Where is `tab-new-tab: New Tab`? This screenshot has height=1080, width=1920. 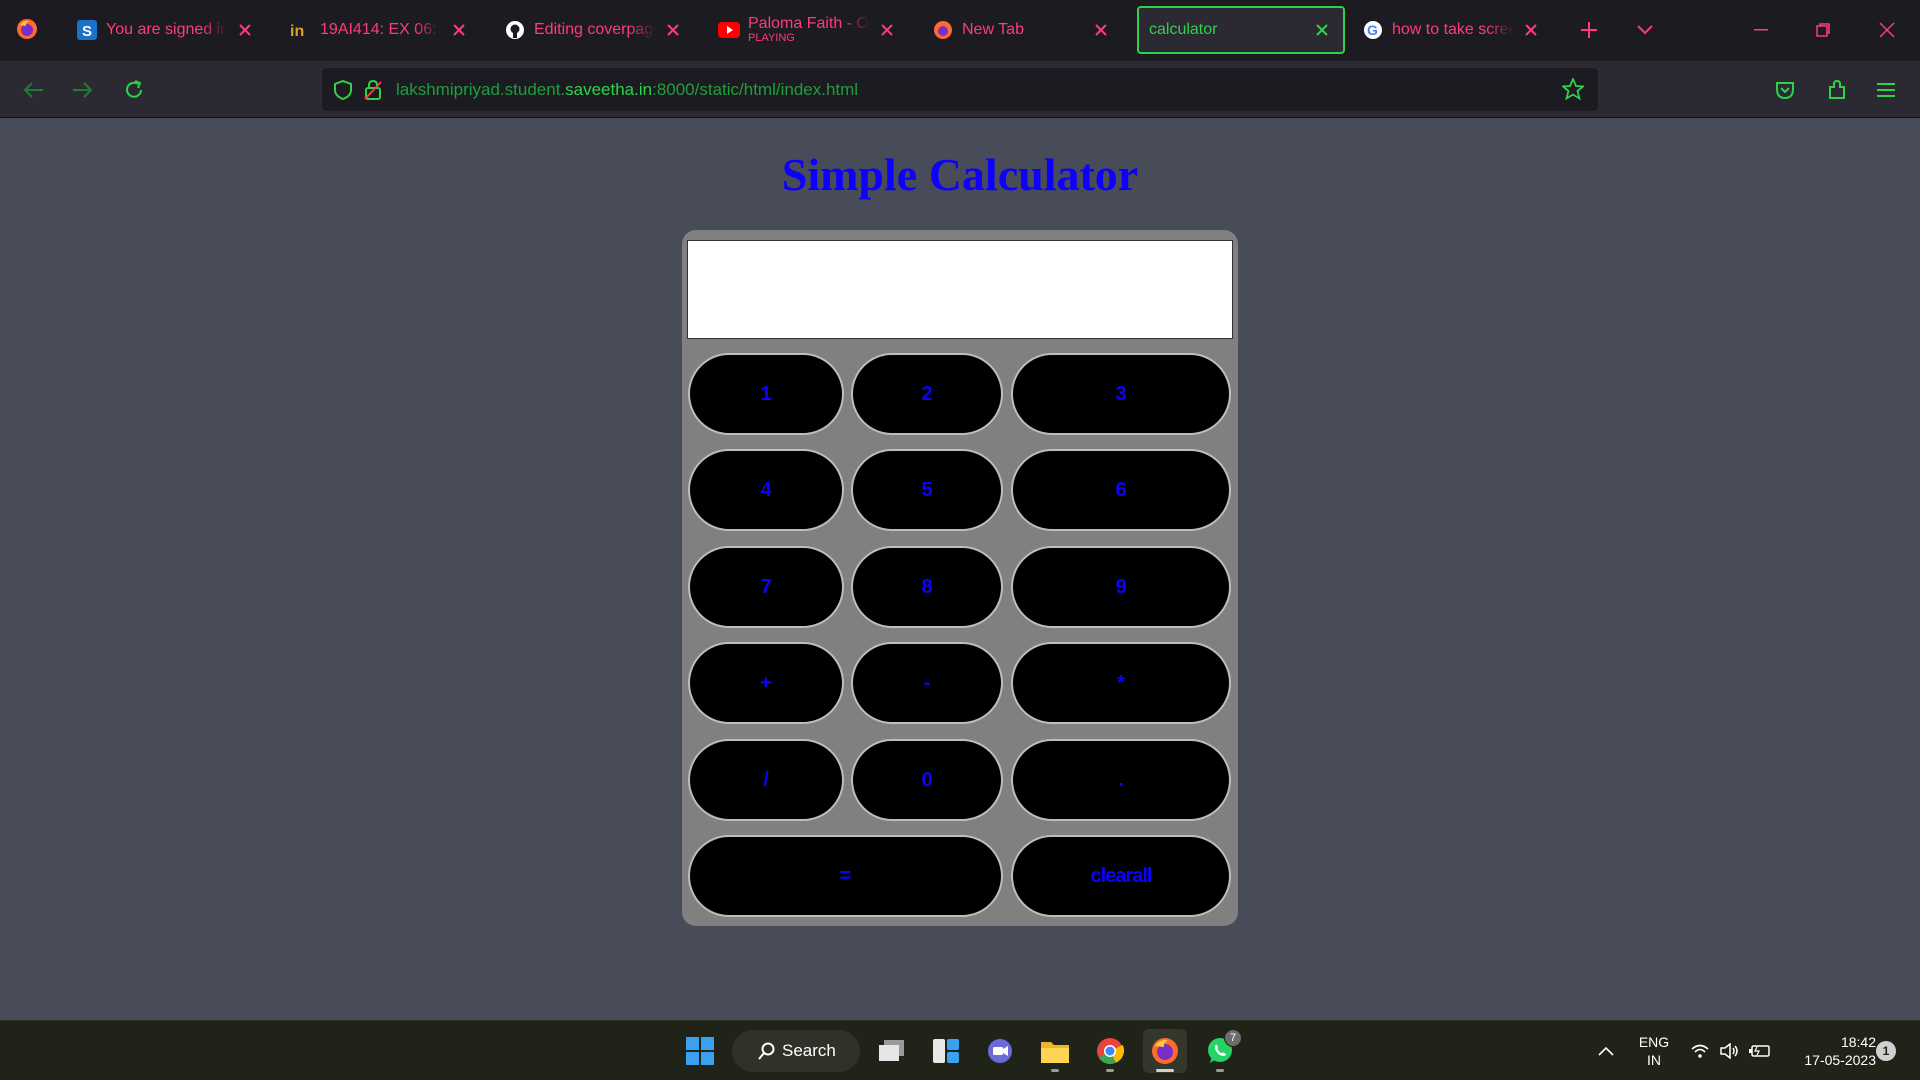 tab-new-tab: New Tab is located at coordinates (1022, 30).